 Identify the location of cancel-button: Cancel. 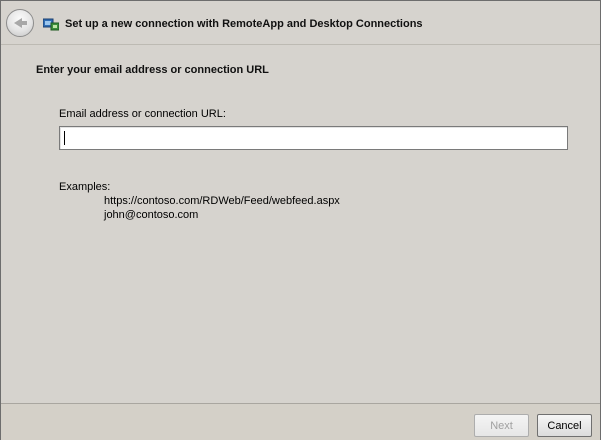
(564, 425).